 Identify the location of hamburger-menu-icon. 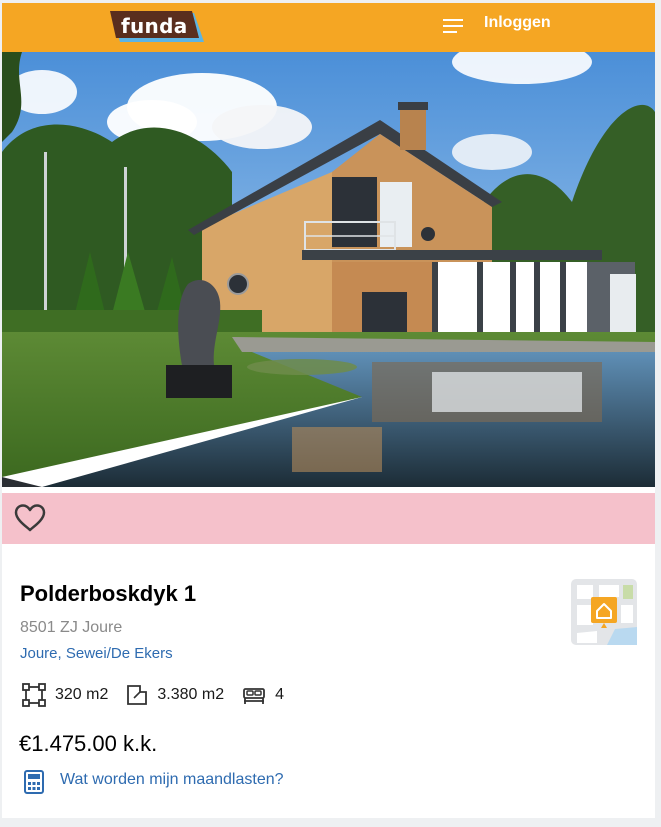
(453, 26).